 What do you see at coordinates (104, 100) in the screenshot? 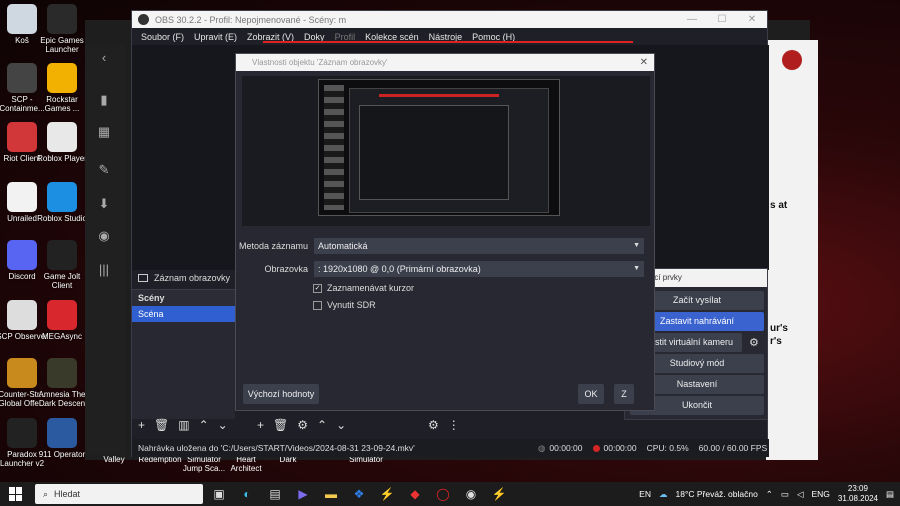
I see `sidebar-app-icon: ▮` at bounding box center [104, 100].